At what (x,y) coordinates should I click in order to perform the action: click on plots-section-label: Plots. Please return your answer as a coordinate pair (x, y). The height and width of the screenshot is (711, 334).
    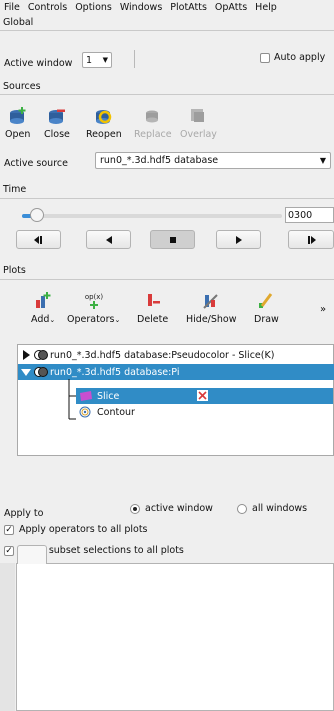
    Looking at the image, I should click on (14, 270).